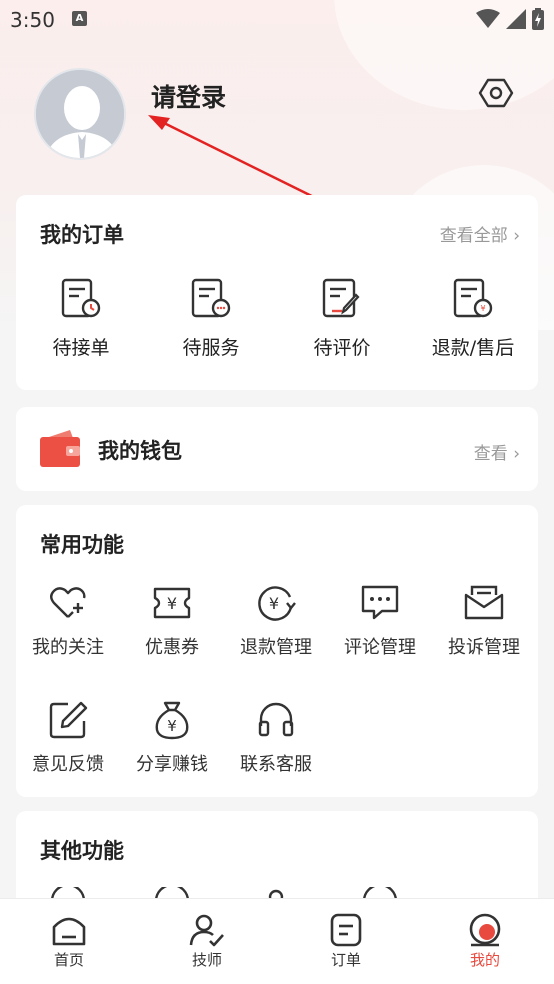  What do you see at coordinates (346, 930) in the screenshot?
I see `order-icon` at bounding box center [346, 930].